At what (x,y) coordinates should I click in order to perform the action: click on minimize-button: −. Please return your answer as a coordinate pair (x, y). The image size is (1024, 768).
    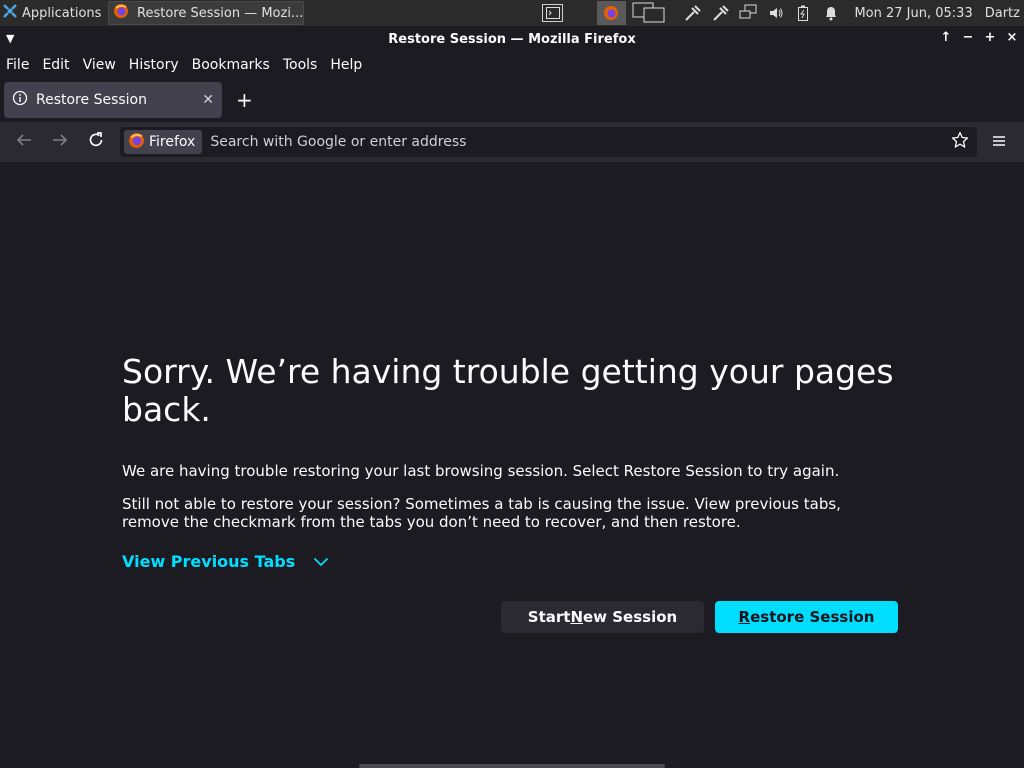
    Looking at the image, I should click on (968, 37).